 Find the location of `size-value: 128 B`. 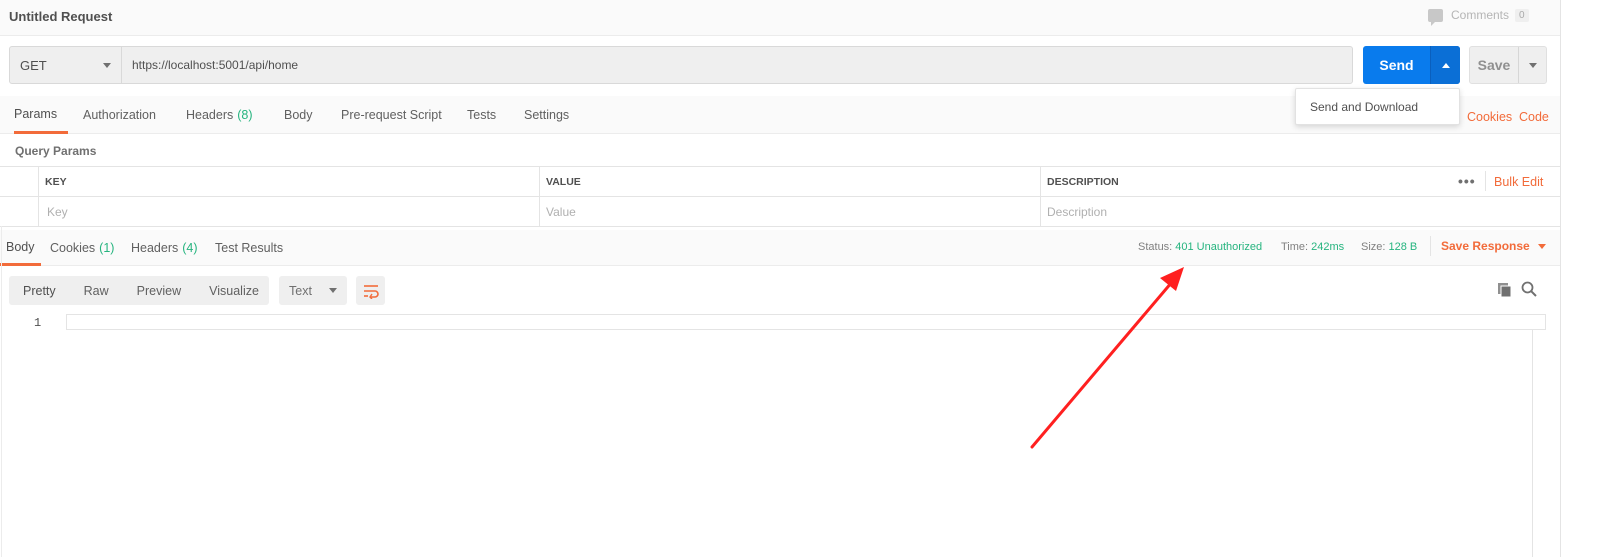

size-value: 128 B is located at coordinates (1403, 247).